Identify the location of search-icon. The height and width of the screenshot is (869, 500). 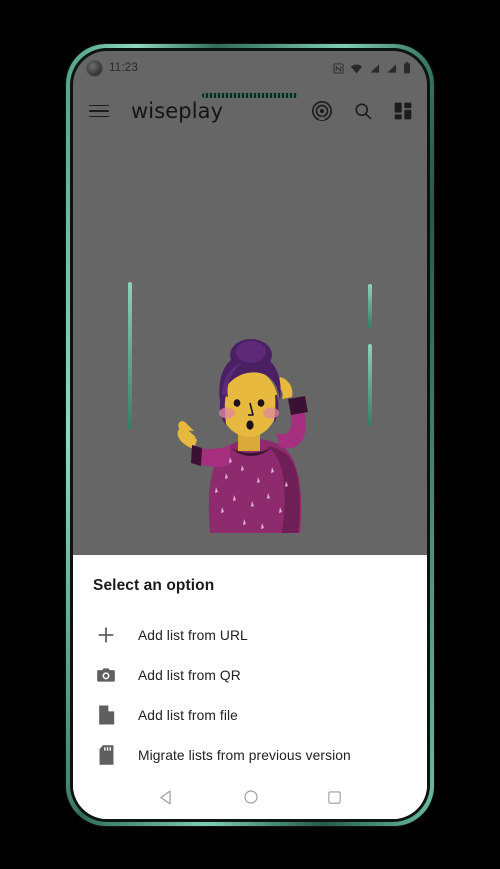
(363, 111).